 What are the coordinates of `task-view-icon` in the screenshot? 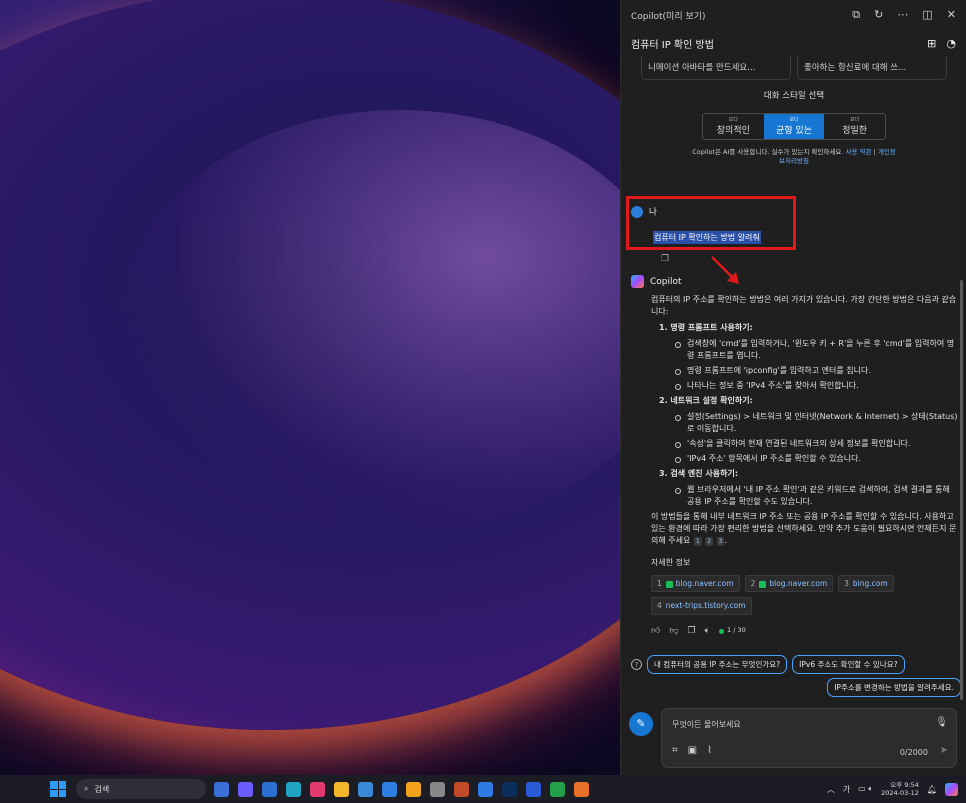 It's located at (221, 789).